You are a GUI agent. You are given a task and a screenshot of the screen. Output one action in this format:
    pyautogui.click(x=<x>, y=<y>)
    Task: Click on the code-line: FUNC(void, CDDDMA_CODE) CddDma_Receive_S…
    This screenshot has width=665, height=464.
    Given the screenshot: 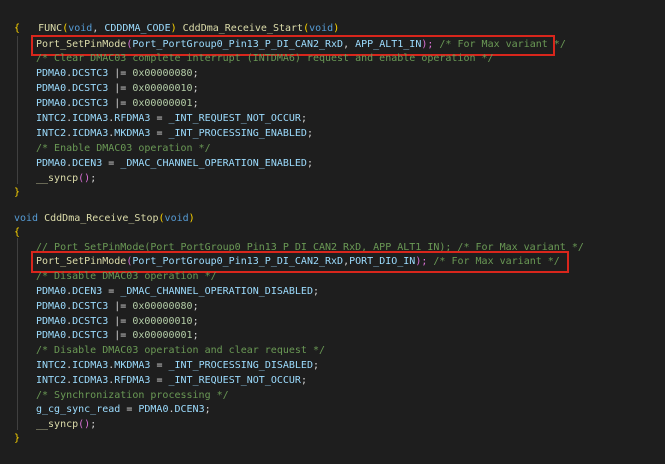 What is the action you would take?
    pyautogui.click(x=176, y=21)
    